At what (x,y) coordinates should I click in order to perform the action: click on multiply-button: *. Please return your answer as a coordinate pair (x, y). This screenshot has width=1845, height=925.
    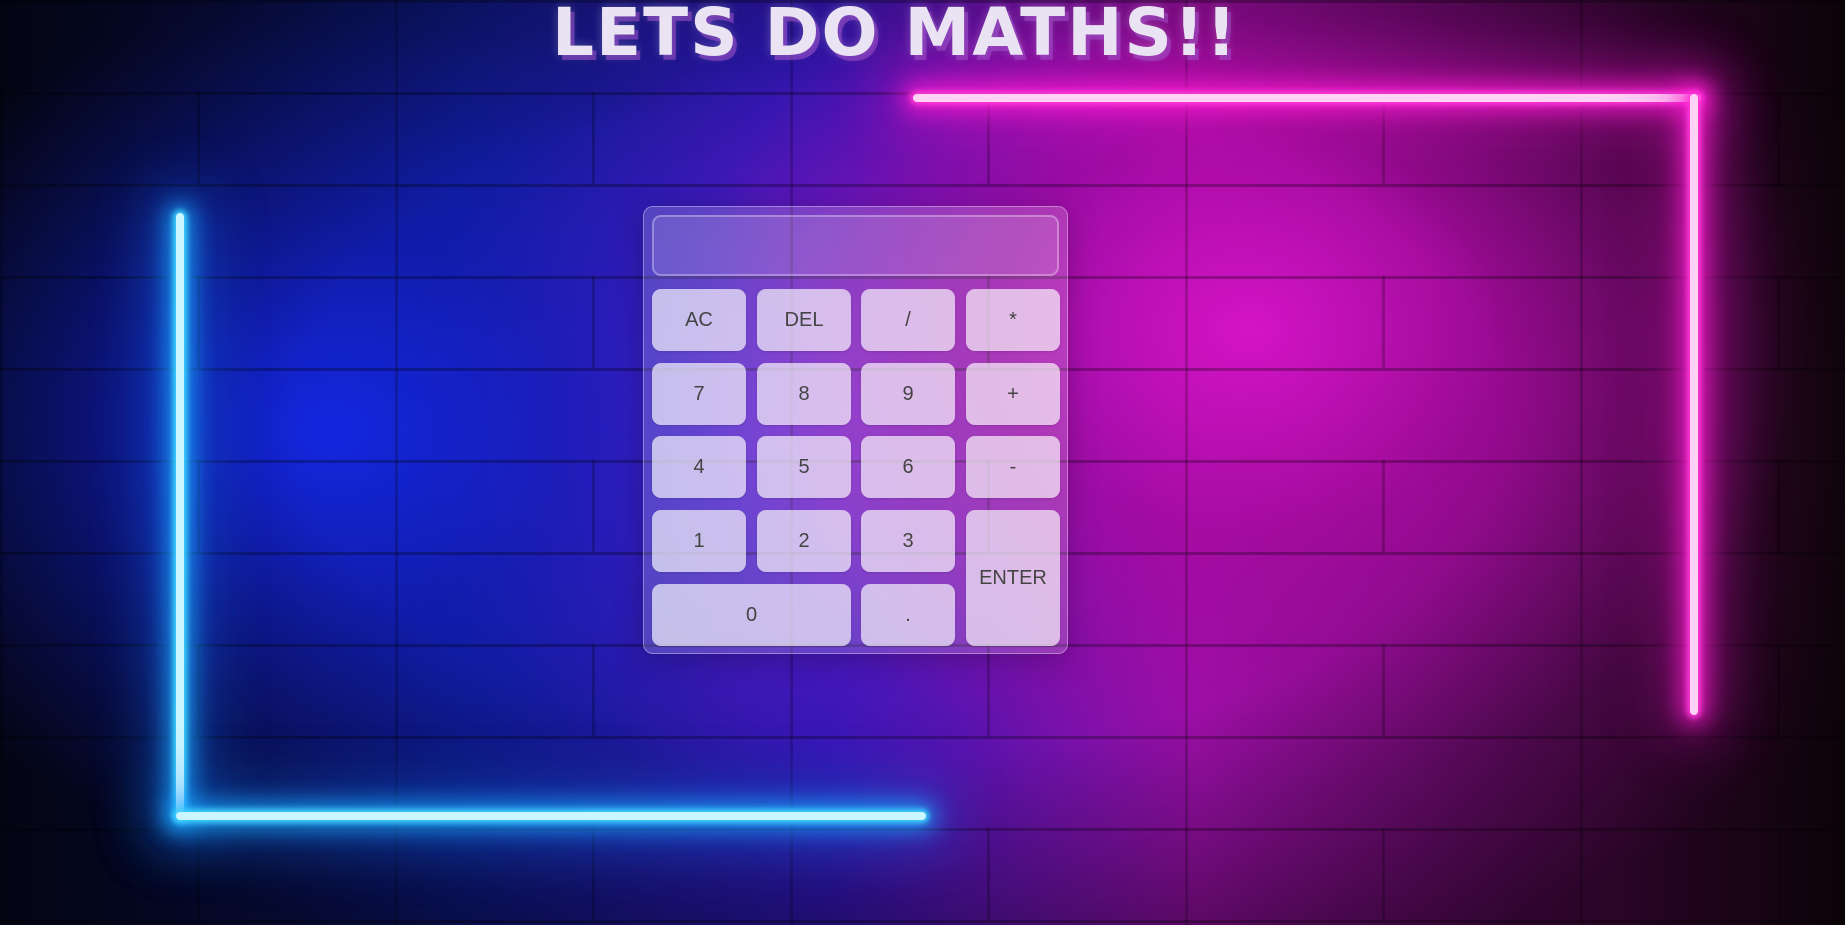
    Looking at the image, I should click on (1013, 320).